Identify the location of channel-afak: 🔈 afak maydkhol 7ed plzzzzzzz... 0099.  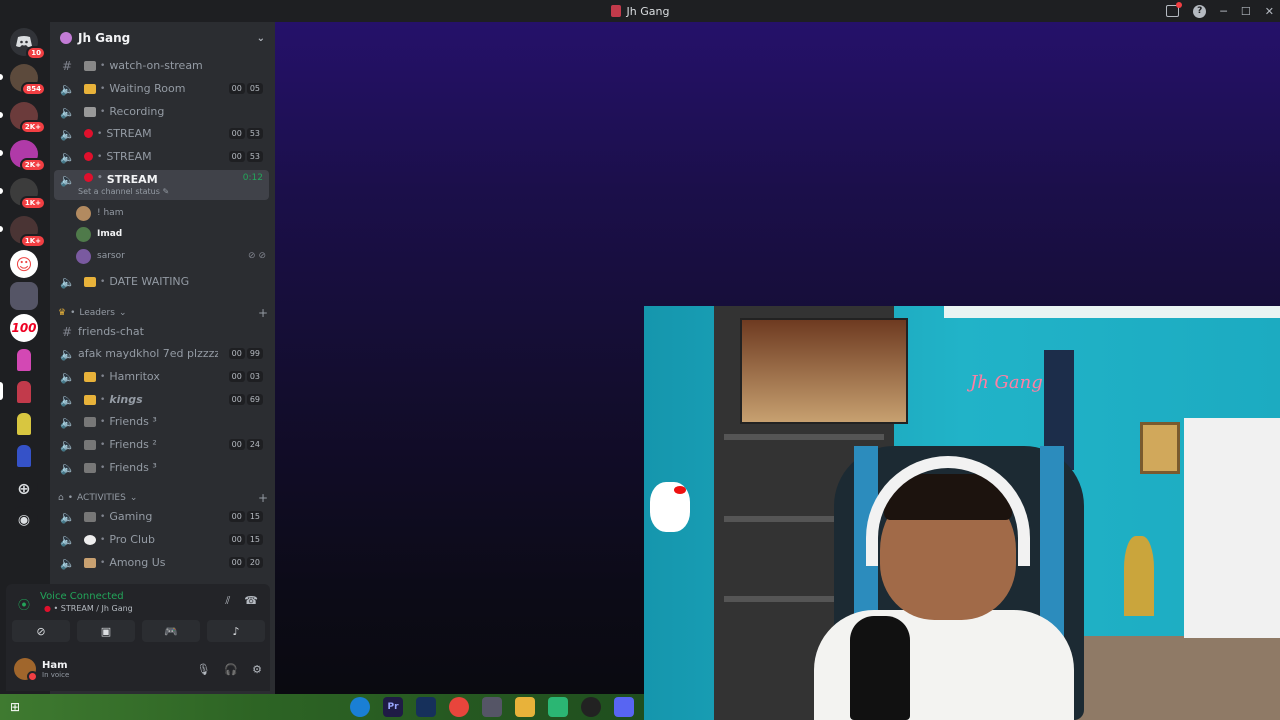
(161, 353).